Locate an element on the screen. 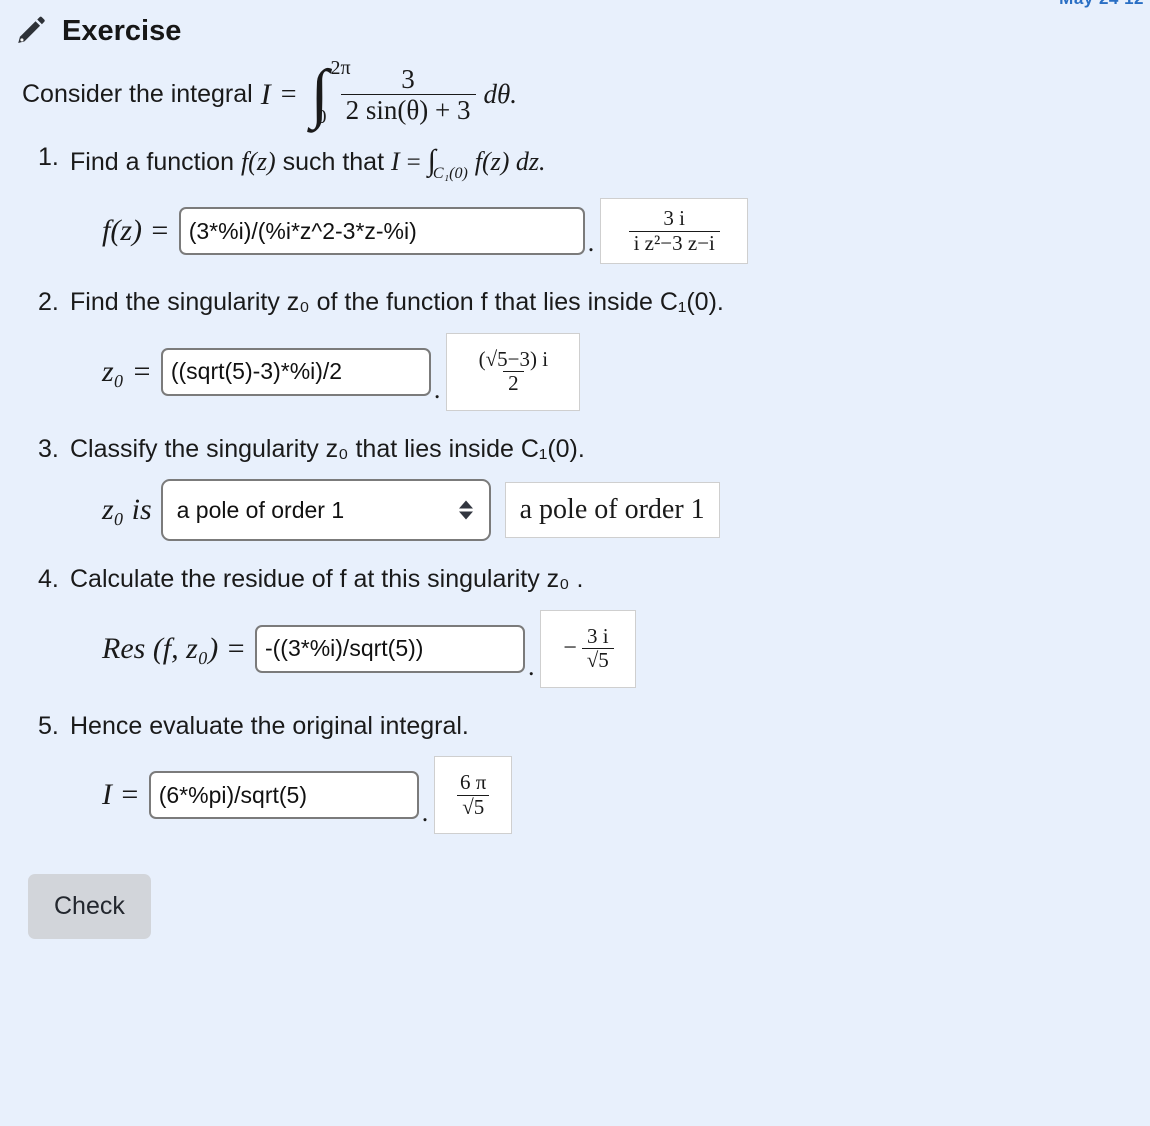 The image size is (1150, 1126). question-4-answer-row: Res (f, z₀) = . − 3 i √5 is located at coordinates (610, 648).